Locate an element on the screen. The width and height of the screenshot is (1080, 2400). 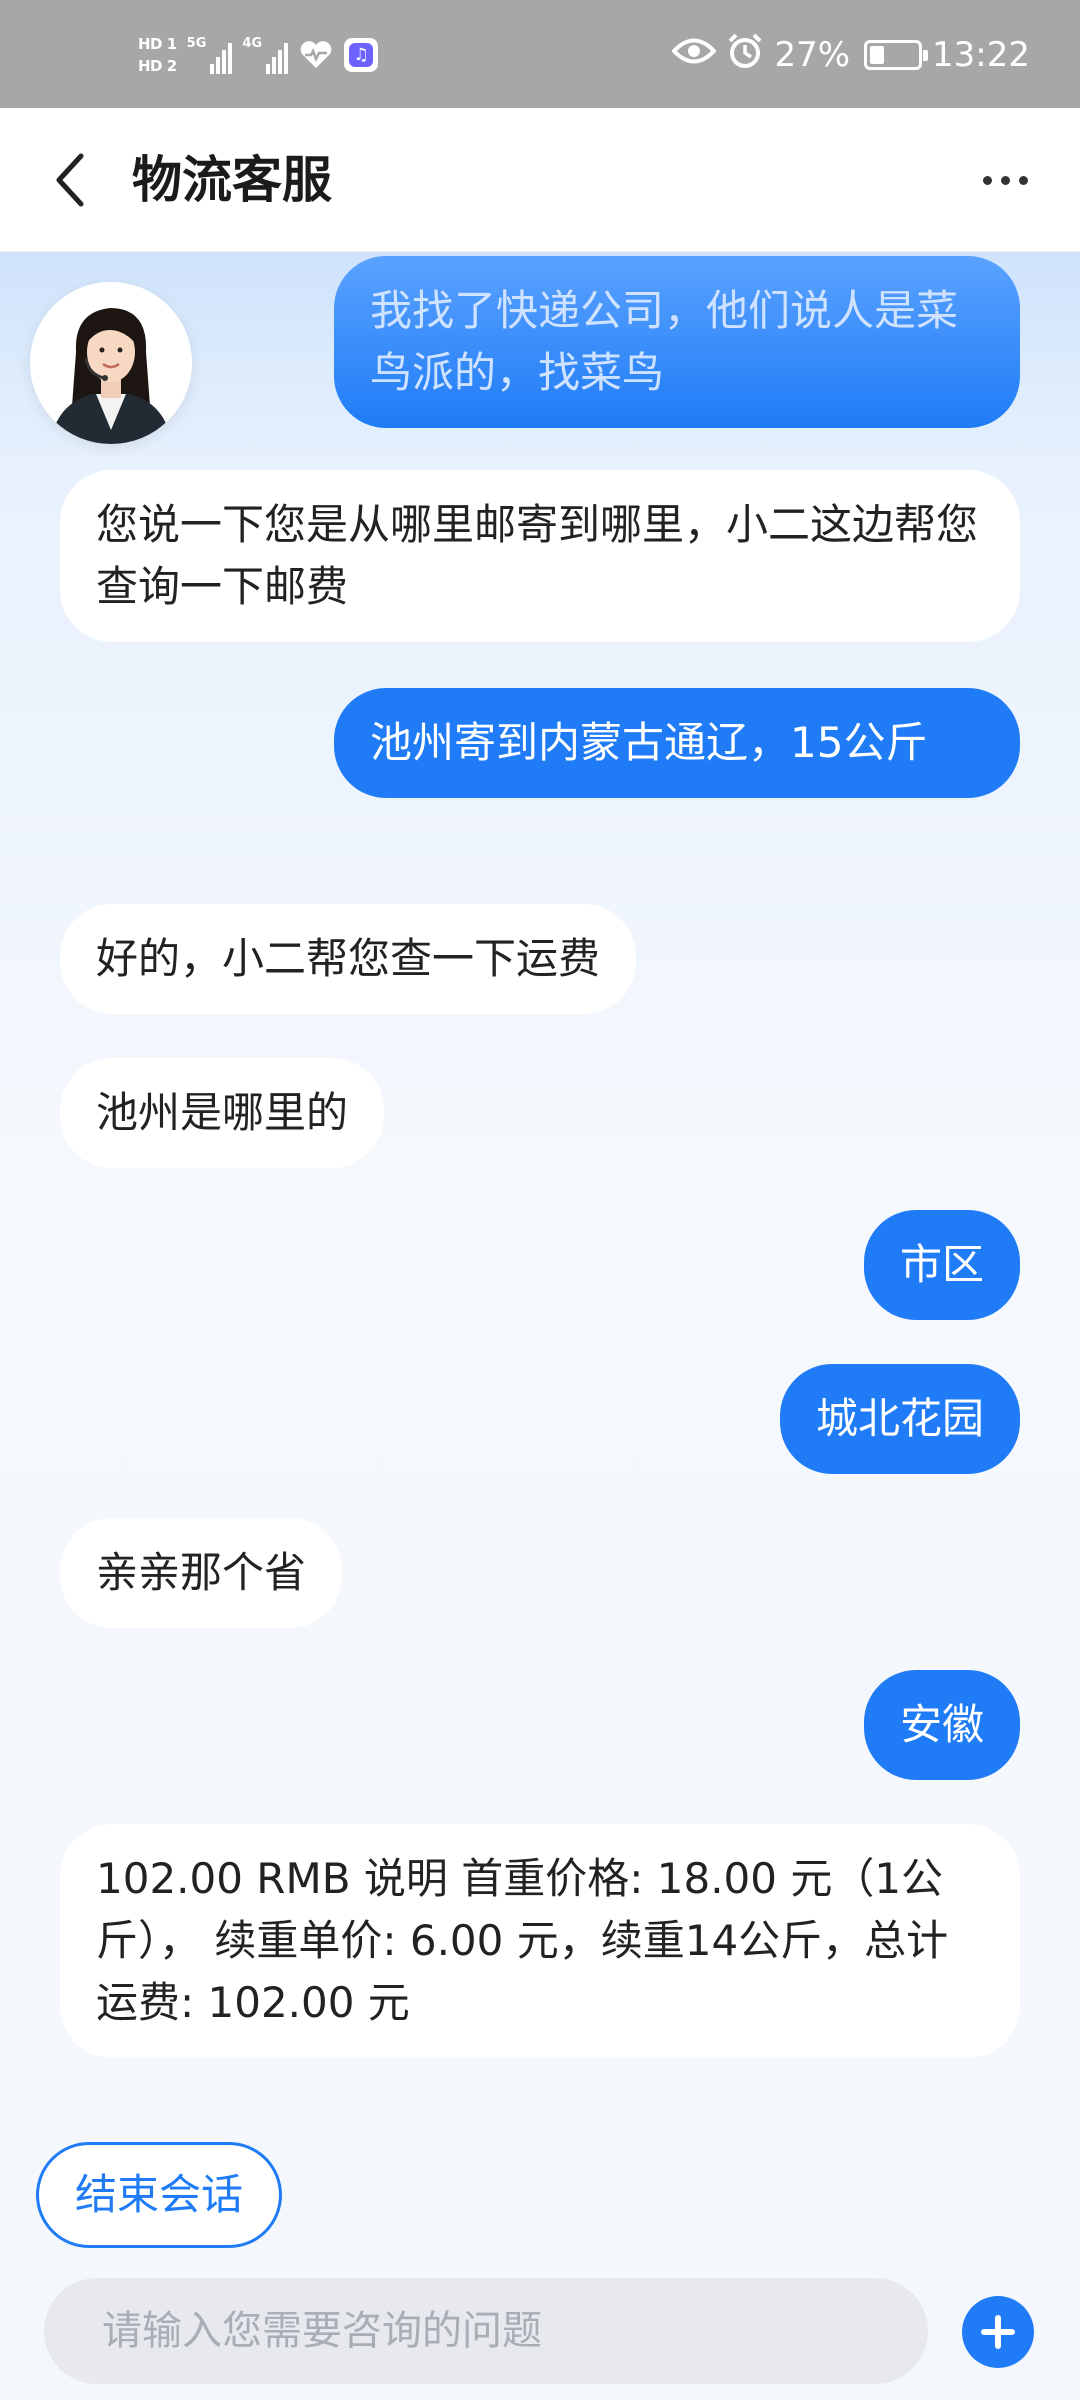
net1-label: 5G is located at coordinates (196, 43).